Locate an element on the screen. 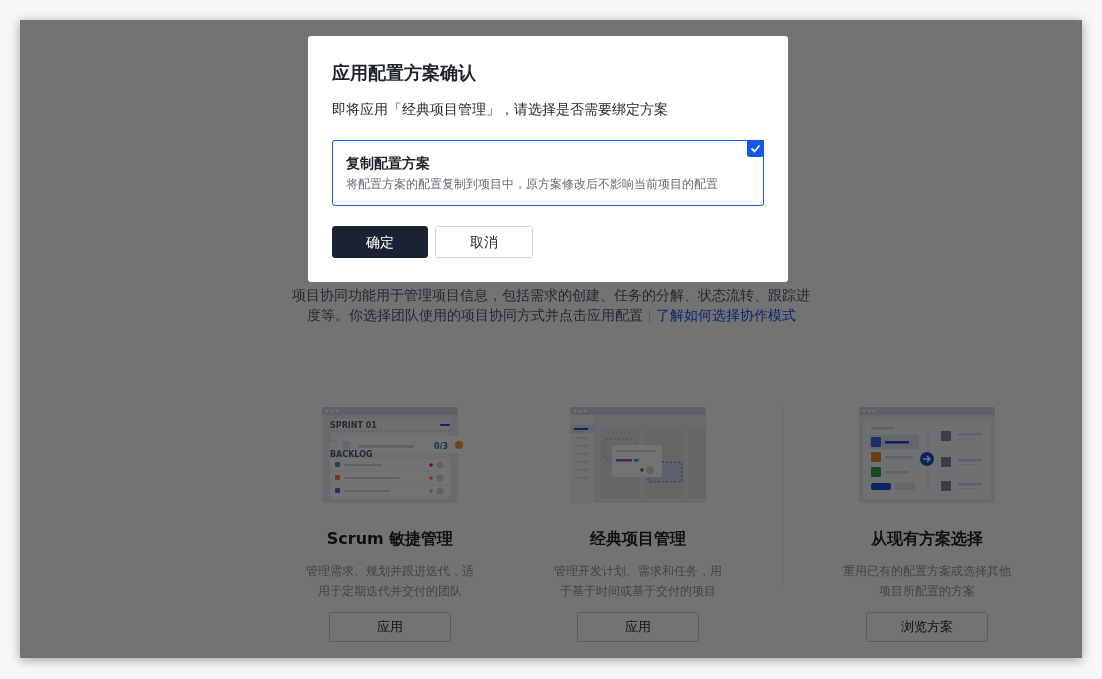 Image resolution: width=1102 pixels, height=679 pixels. copy-option-card: 复制配置方案 将配置方案的配置复制到项目中，原方案修改后不影响当前项目的配置 is located at coordinates (548, 173).